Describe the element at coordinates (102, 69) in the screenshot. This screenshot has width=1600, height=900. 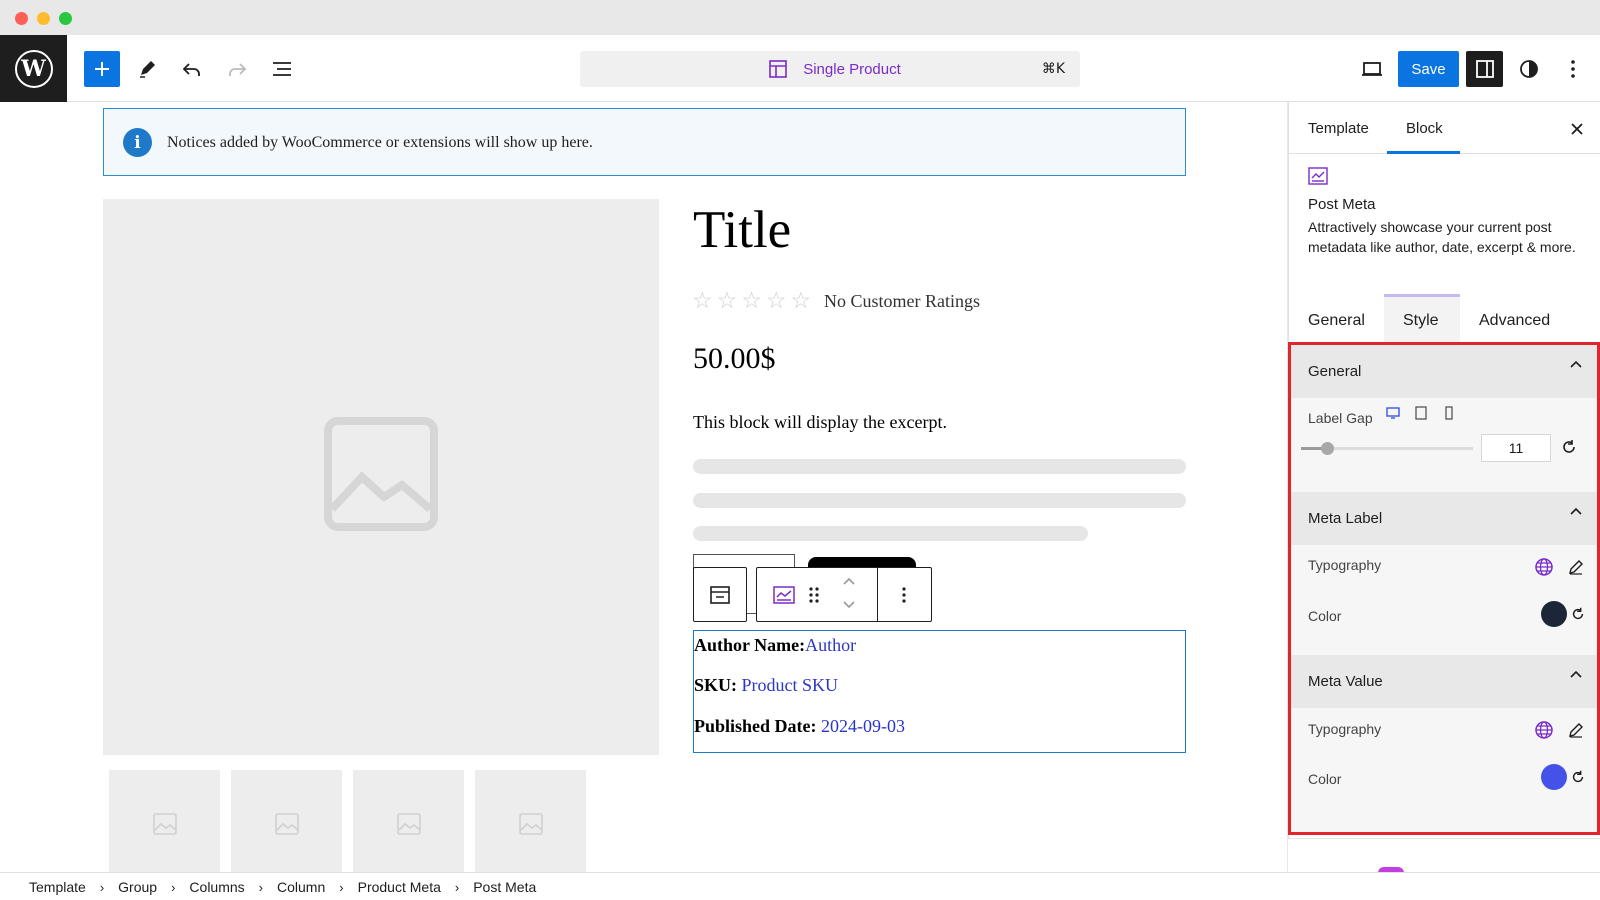
I see `add-block-button` at that location.